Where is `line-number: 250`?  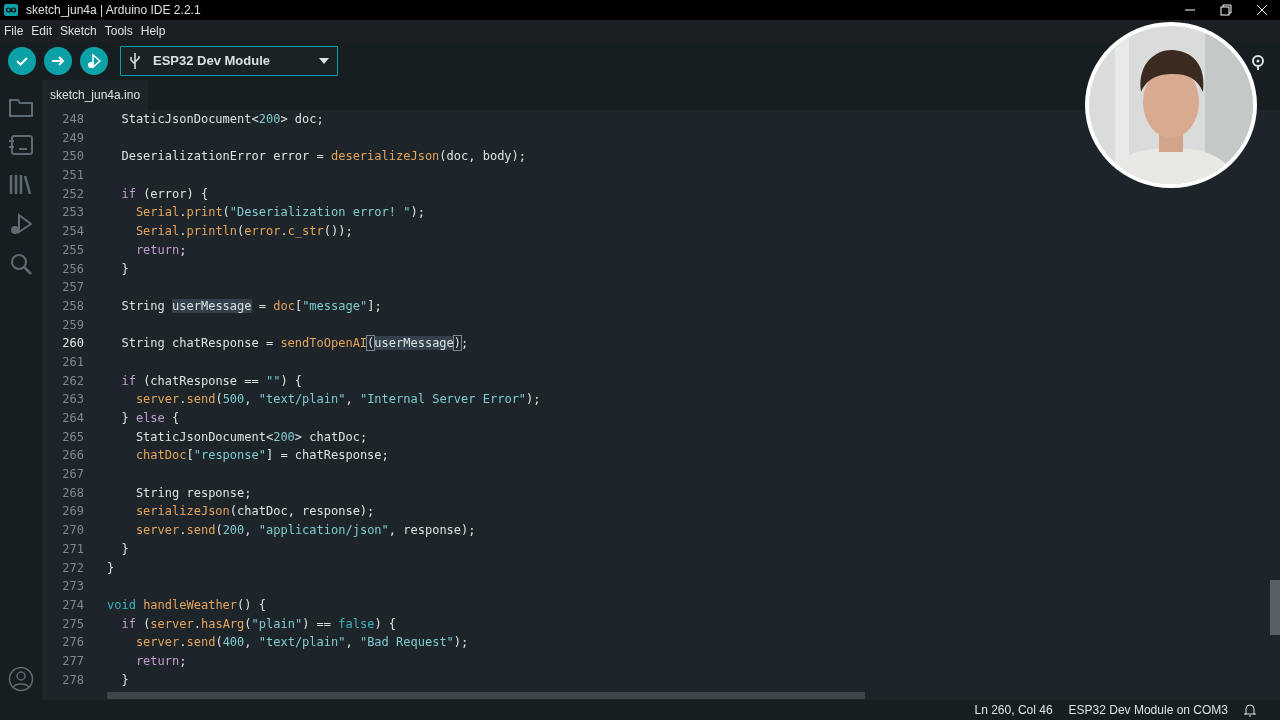
line-number: 250 is located at coordinates (72, 157).